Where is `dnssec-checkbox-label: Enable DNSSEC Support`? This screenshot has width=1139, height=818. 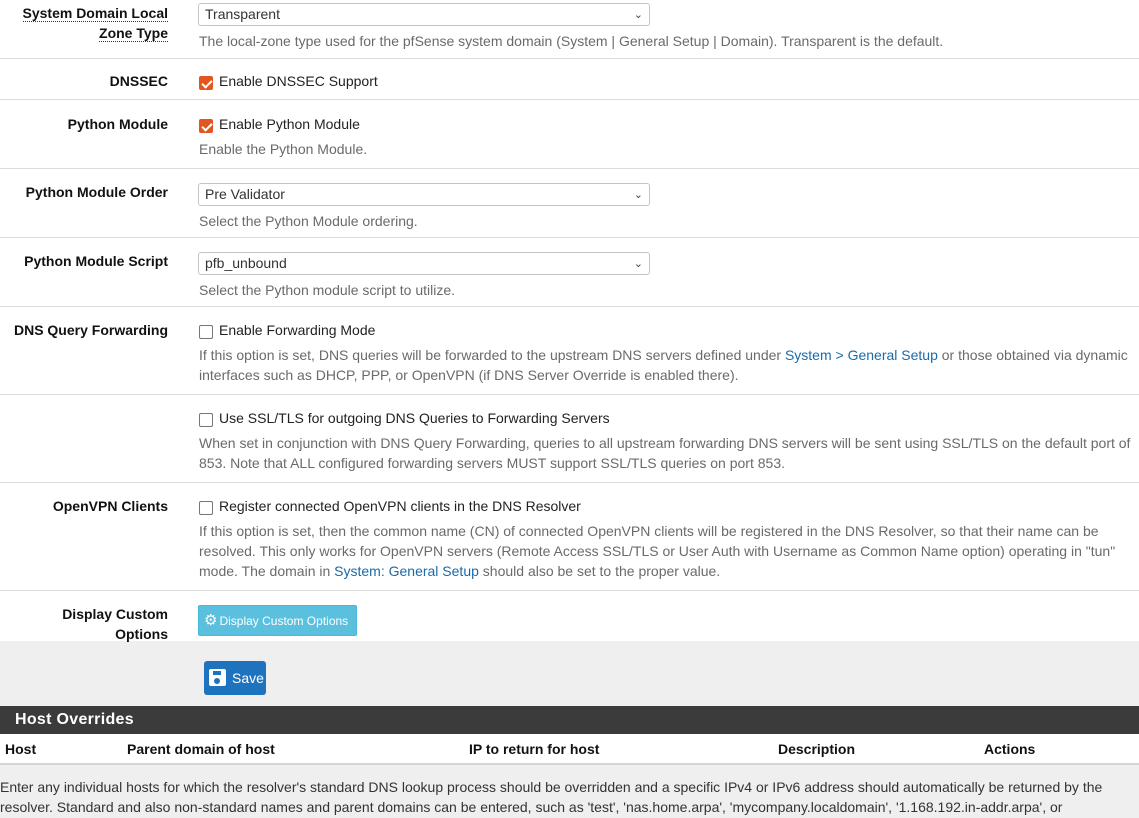
dnssec-checkbox-label: Enable DNSSEC Support is located at coordinates (298, 81).